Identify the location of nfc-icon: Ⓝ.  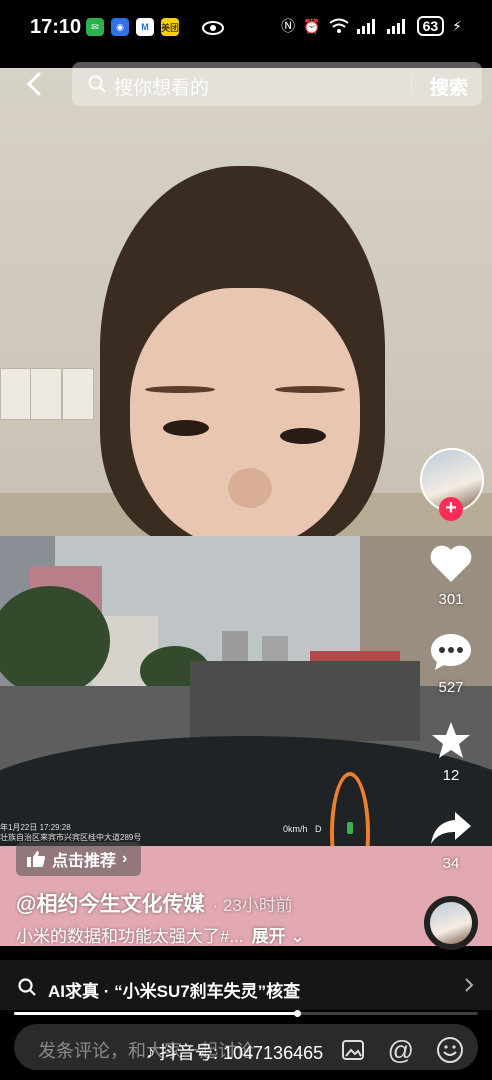
(288, 26).